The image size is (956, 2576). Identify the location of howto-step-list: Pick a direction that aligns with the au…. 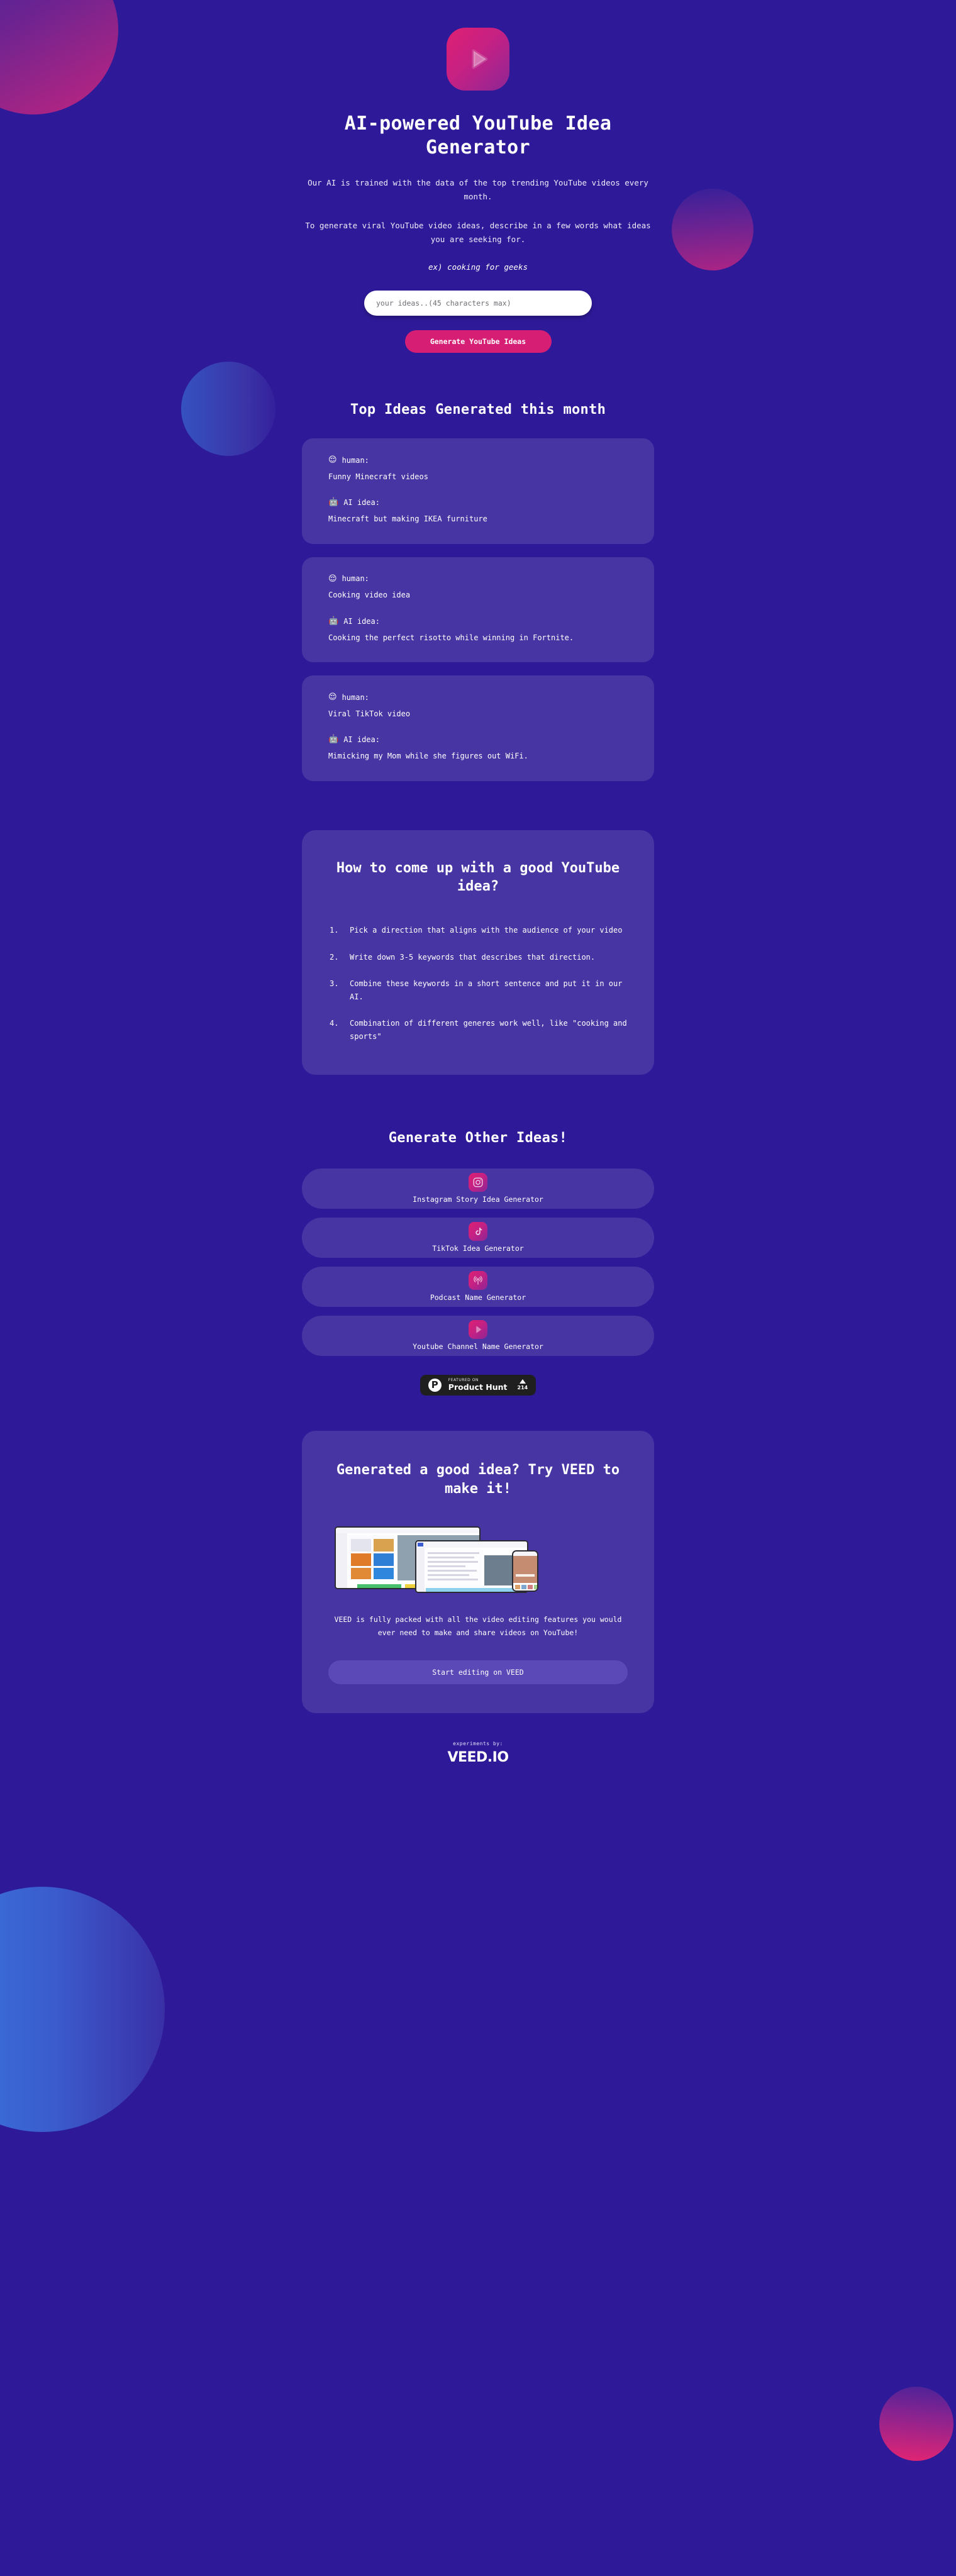
(478, 983).